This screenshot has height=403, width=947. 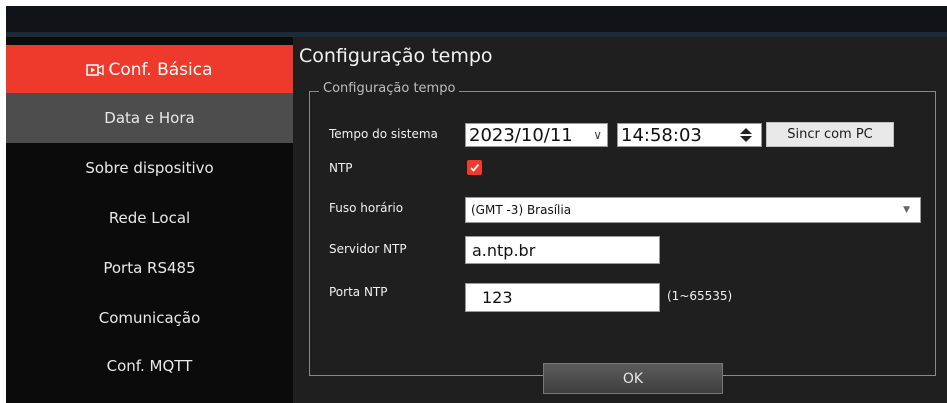 I want to click on ntp-server-input: a.ntp.br, so click(x=562, y=250).